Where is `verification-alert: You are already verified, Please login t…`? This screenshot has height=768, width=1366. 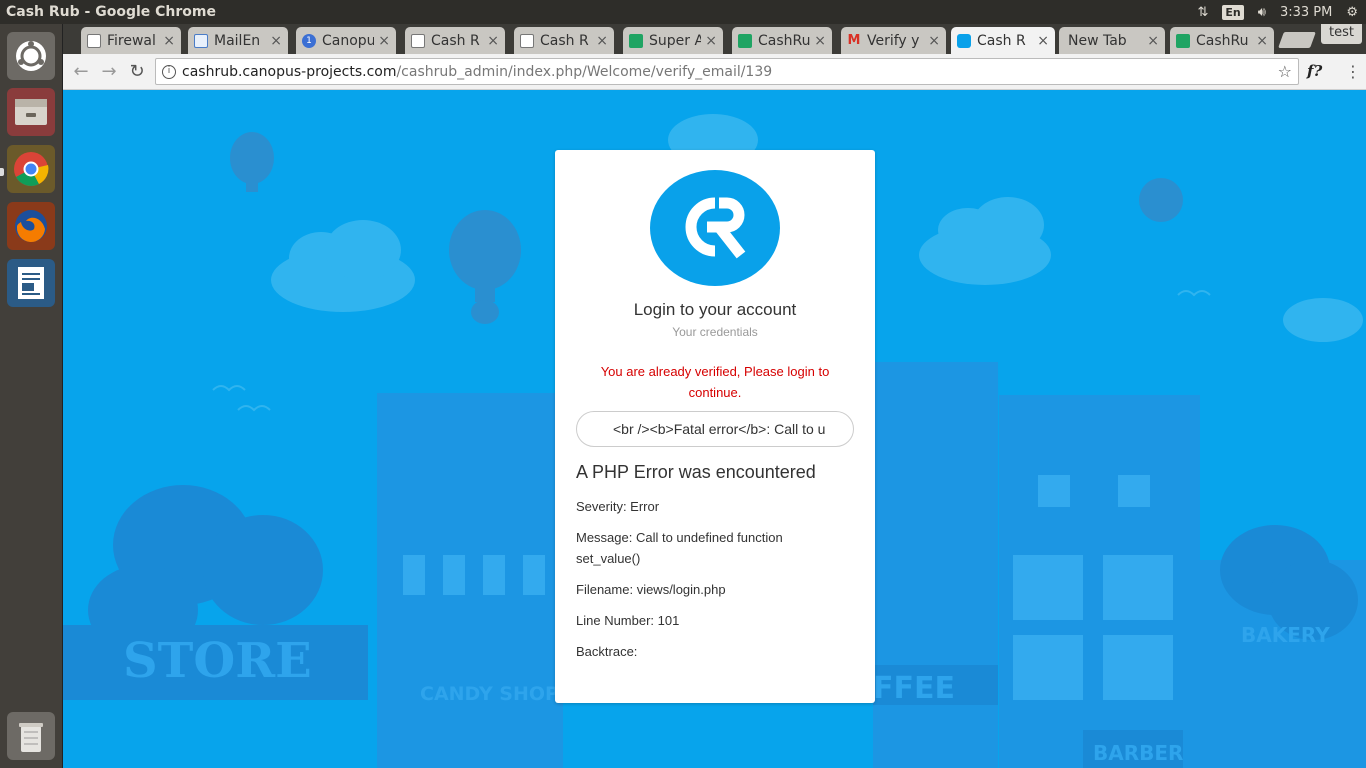 verification-alert: You are already verified, Please login t… is located at coordinates (715, 382).